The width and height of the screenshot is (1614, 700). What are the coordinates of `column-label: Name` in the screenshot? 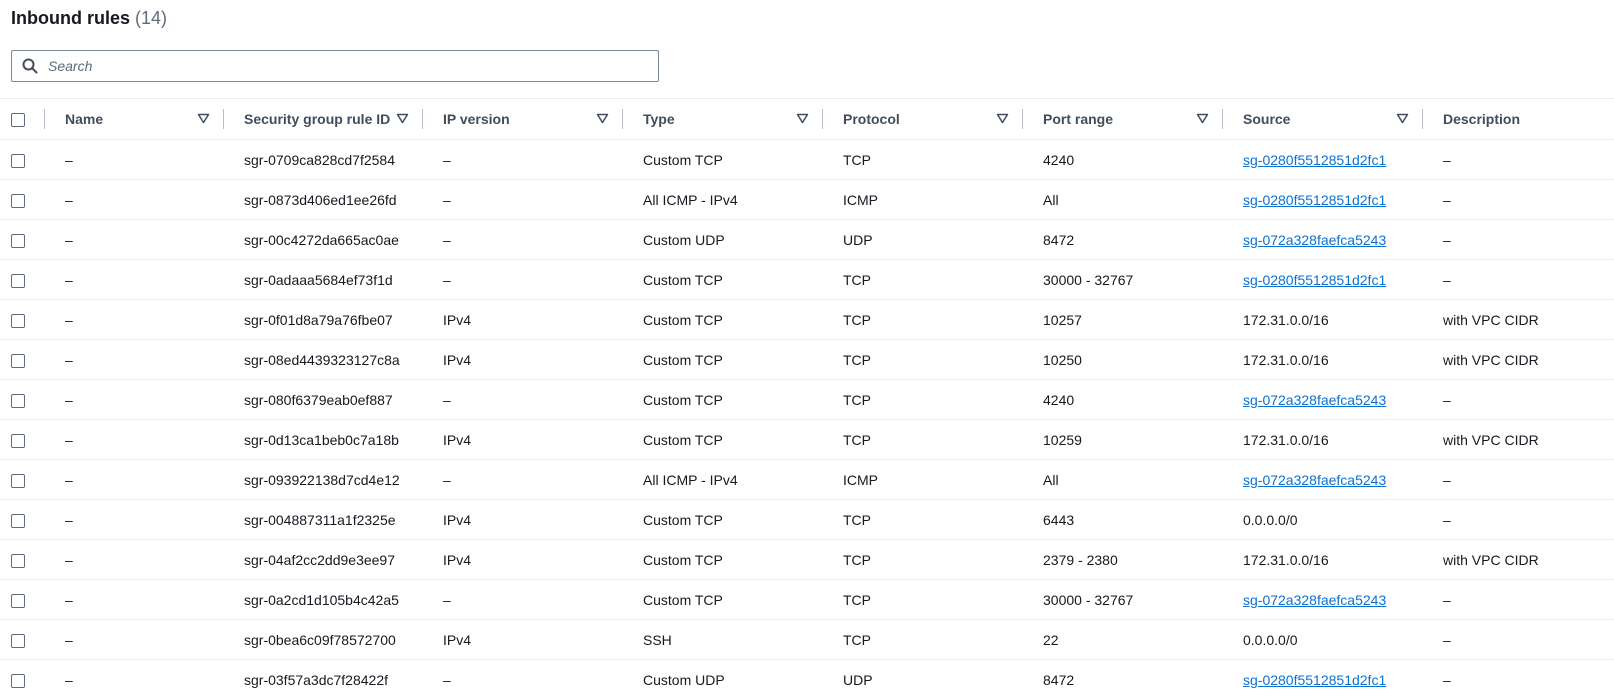 It's located at (84, 119).